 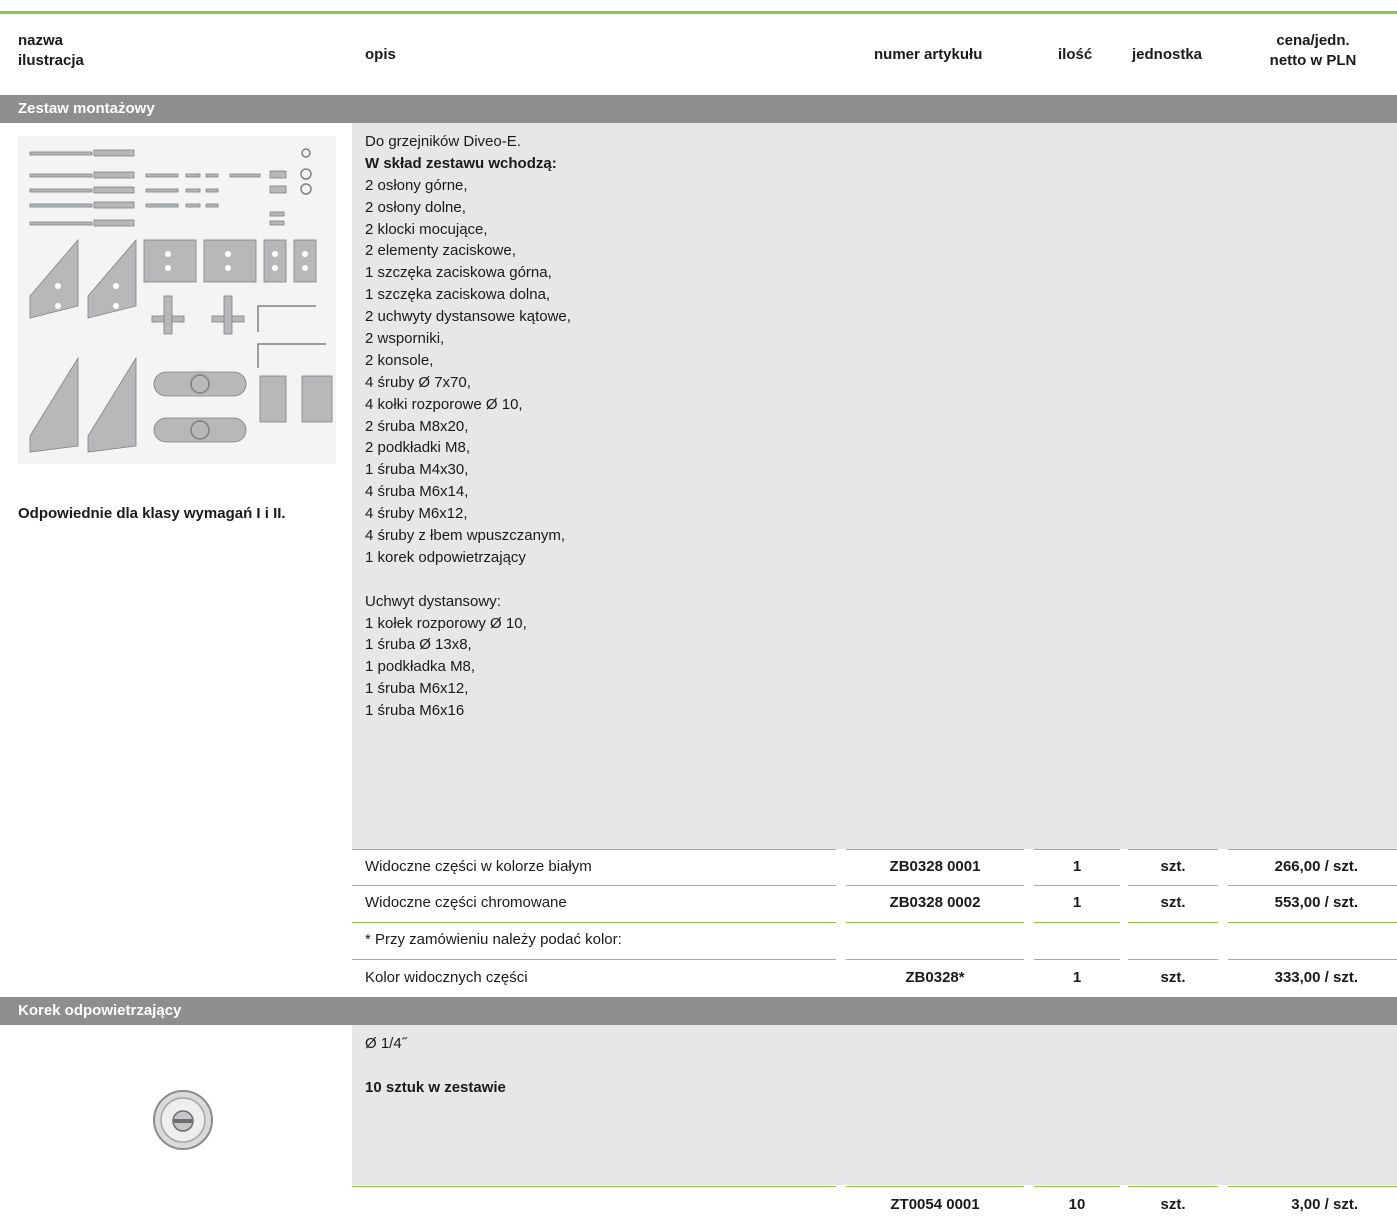 What do you see at coordinates (1075, 54) in the screenshot?
I see `header-col-qty: ilość` at bounding box center [1075, 54].